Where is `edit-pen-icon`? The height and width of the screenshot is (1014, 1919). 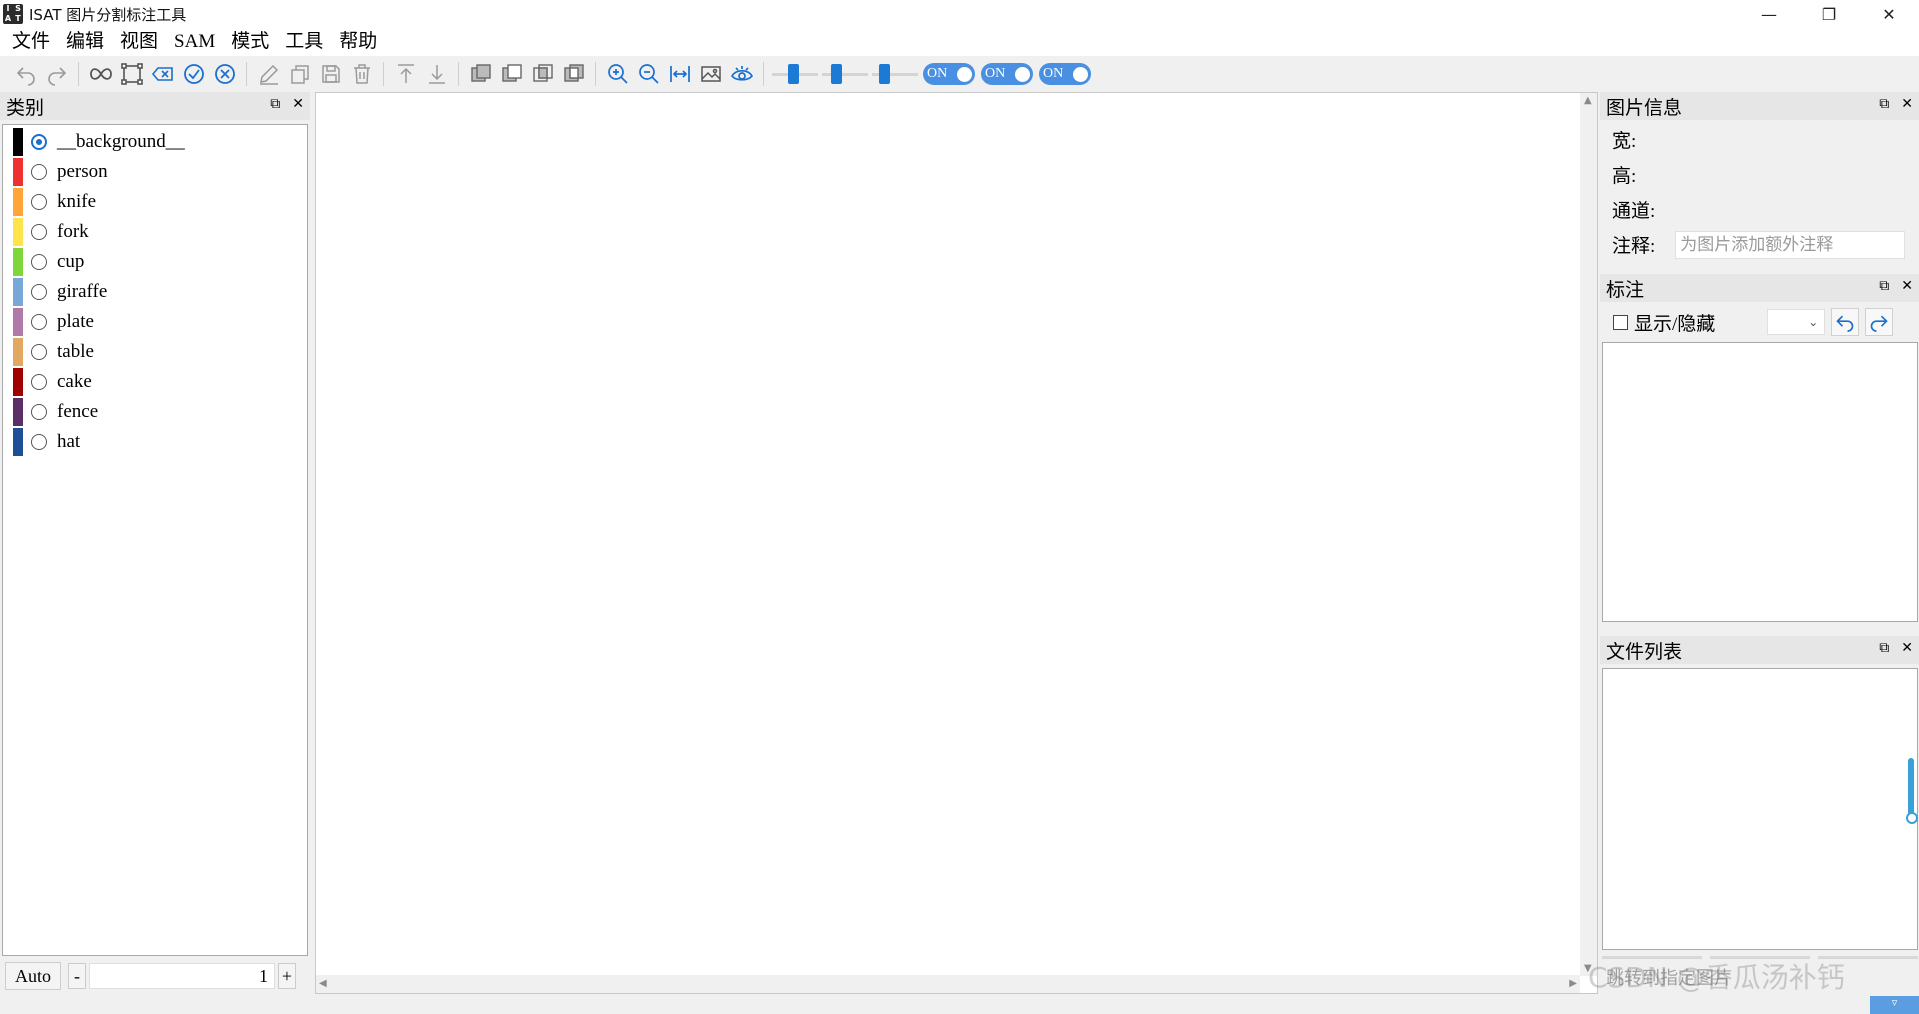 edit-pen-icon is located at coordinates (268, 74).